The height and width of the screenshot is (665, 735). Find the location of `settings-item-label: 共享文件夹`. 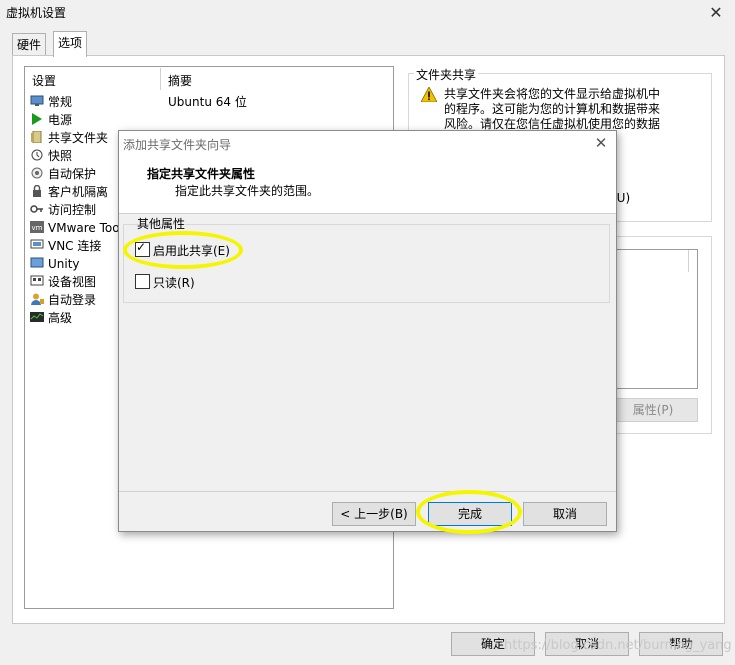

settings-item-label: 共享文件夹 is located at coordinates (78, 138).